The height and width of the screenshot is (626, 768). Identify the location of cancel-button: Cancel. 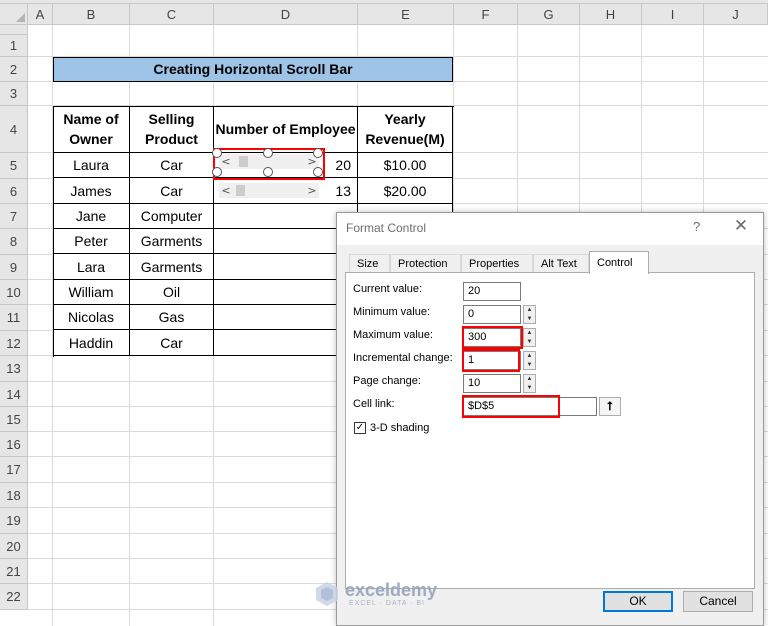
(718, 601).